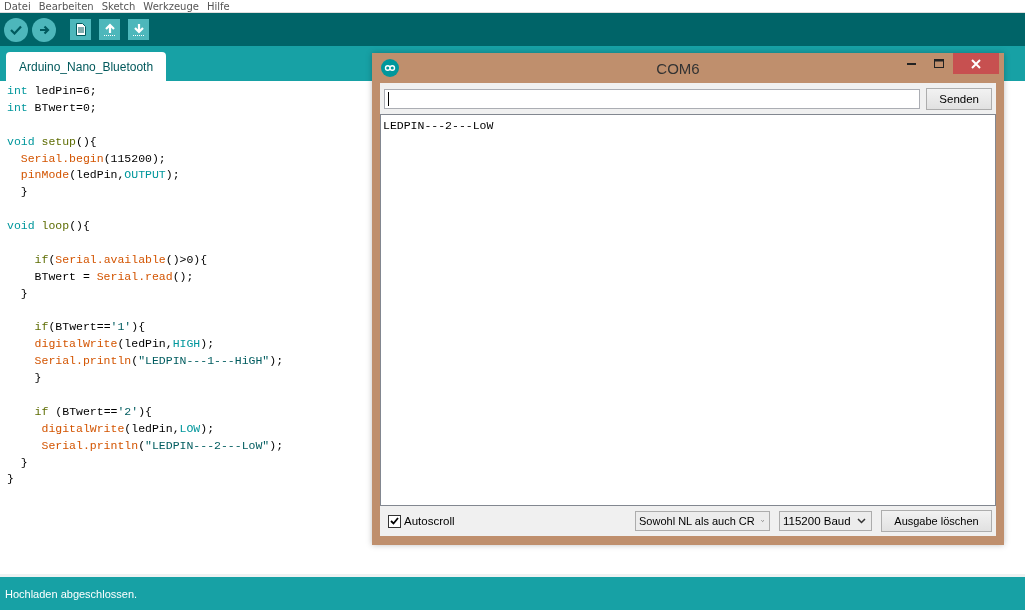 The width and height of the screenshot is (1025, 610). I want to click on menu-item: Sketch, so click(118, 6).